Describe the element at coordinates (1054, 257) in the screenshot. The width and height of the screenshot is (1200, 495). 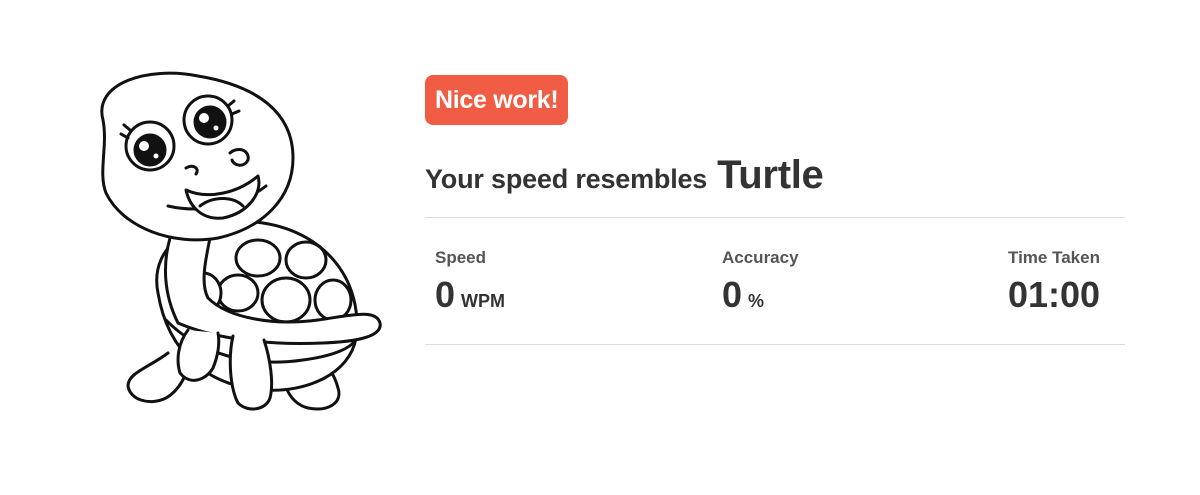
I see `stat-time-label: Time Taken` at that location.